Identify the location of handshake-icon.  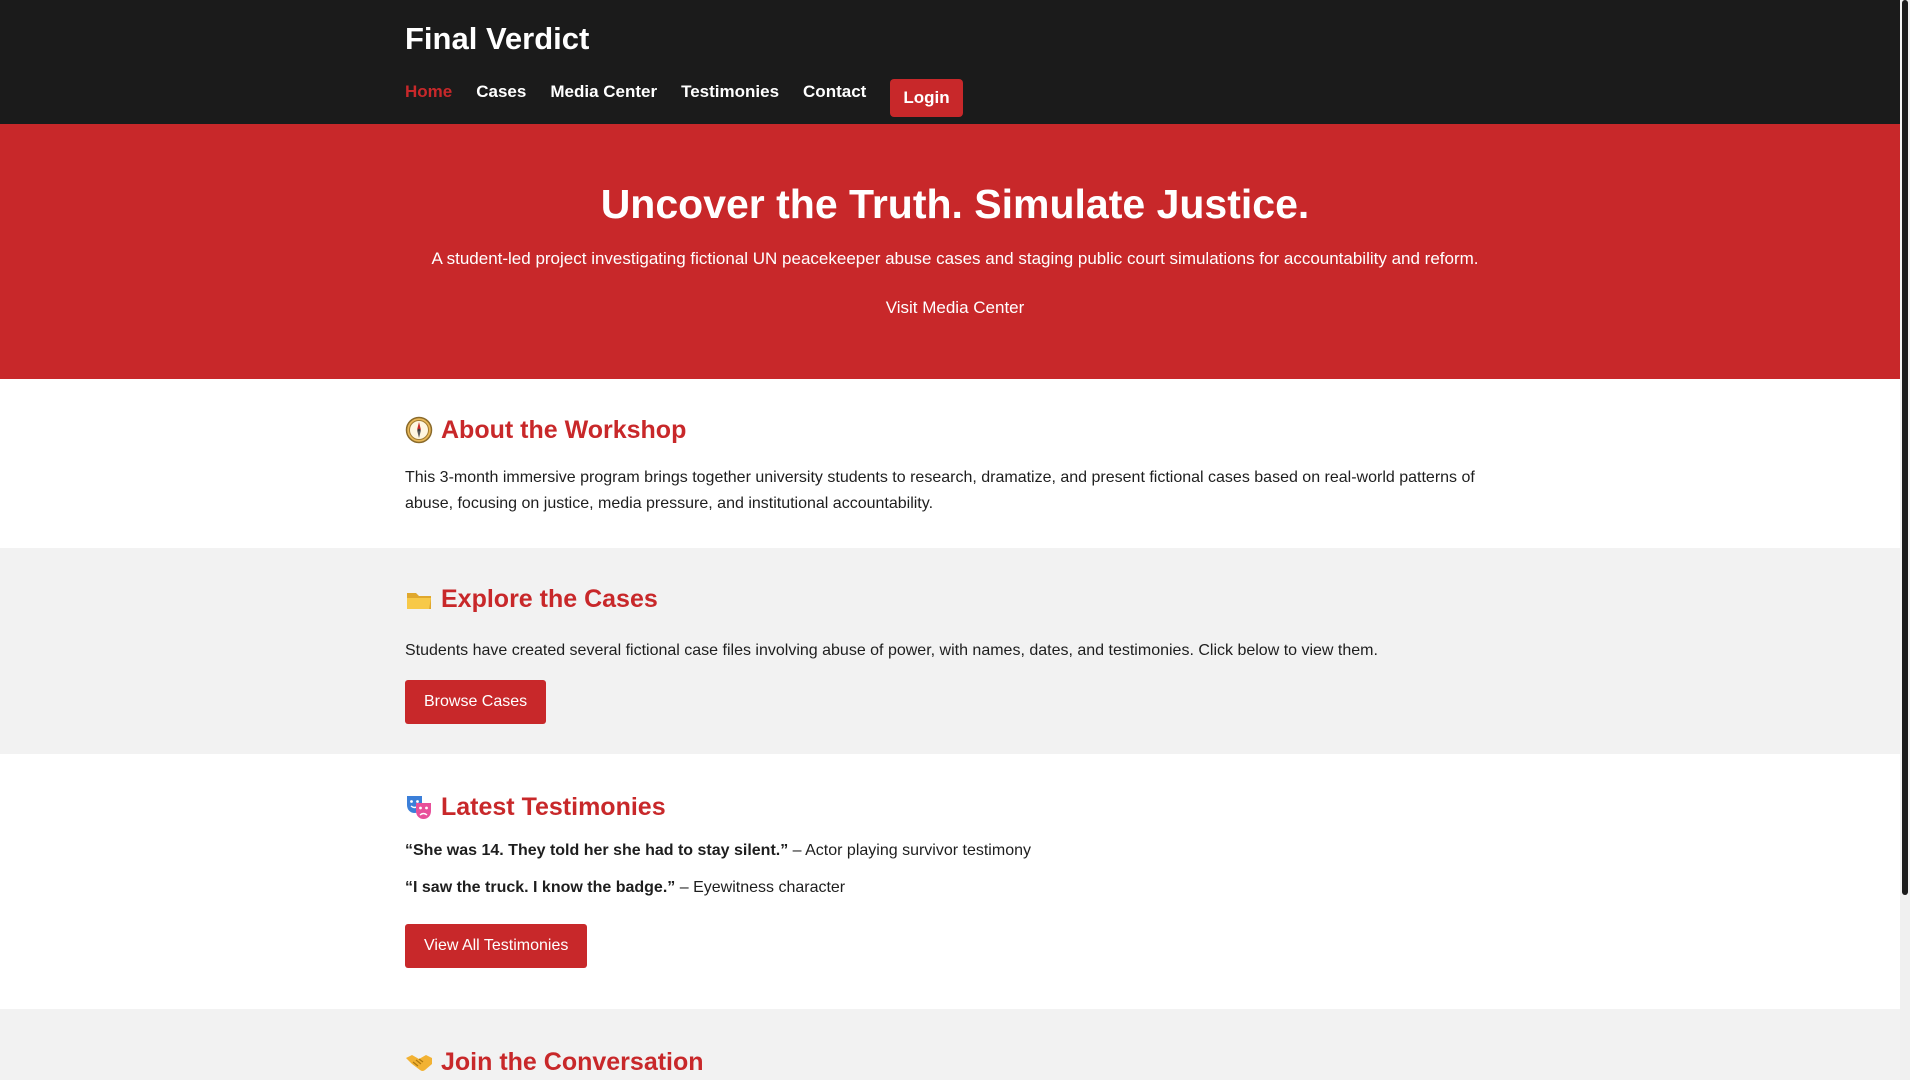
(419, 1062).